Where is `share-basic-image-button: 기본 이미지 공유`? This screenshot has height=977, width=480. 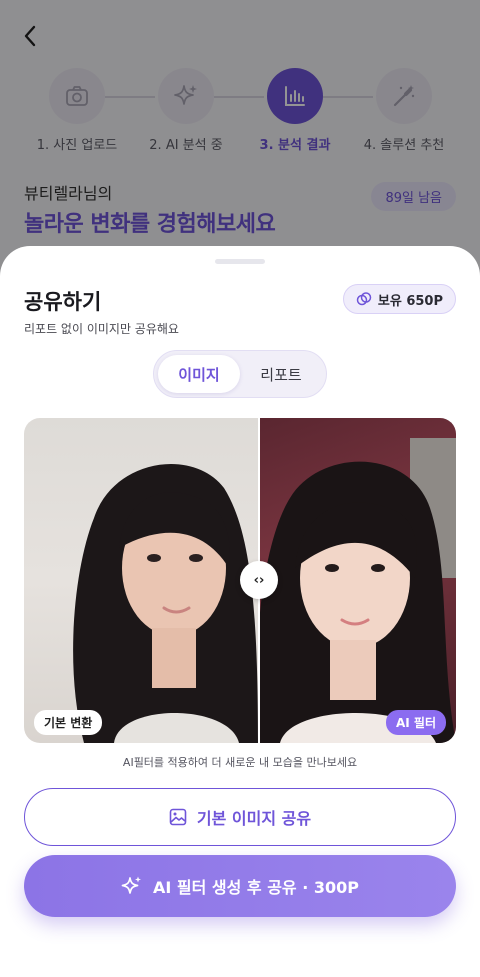
share-basic-image-button: 기본 이미지 공유 is located at coordinates (240, 817).